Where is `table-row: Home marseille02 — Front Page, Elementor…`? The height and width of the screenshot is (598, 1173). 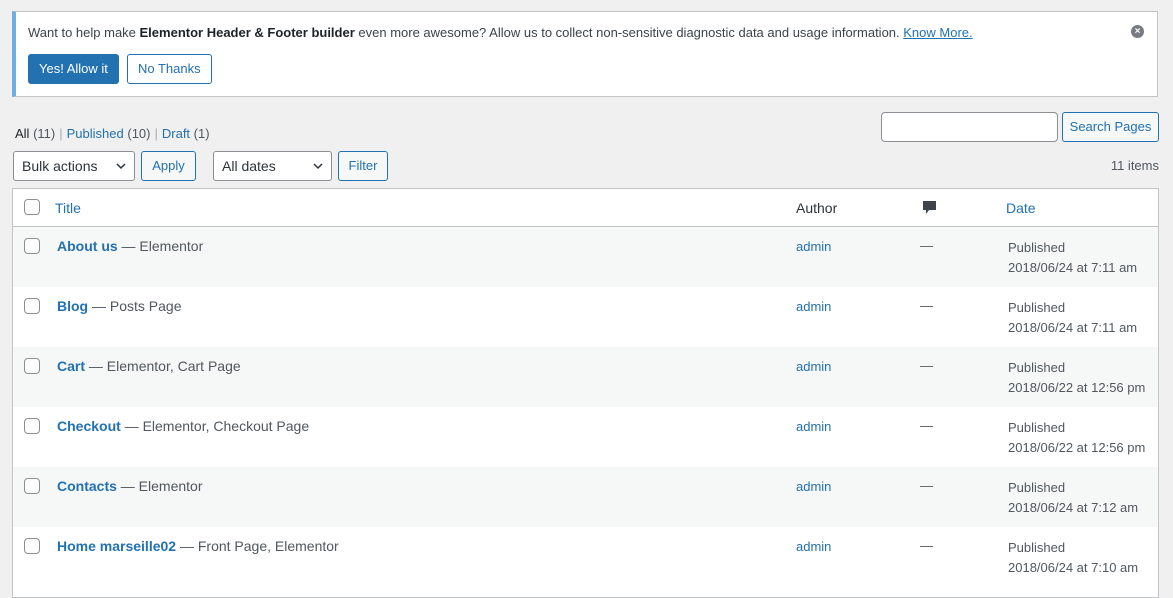
table-row: Home marseille02 — Front Page, Elementor… is located at coordinates (585, 557).